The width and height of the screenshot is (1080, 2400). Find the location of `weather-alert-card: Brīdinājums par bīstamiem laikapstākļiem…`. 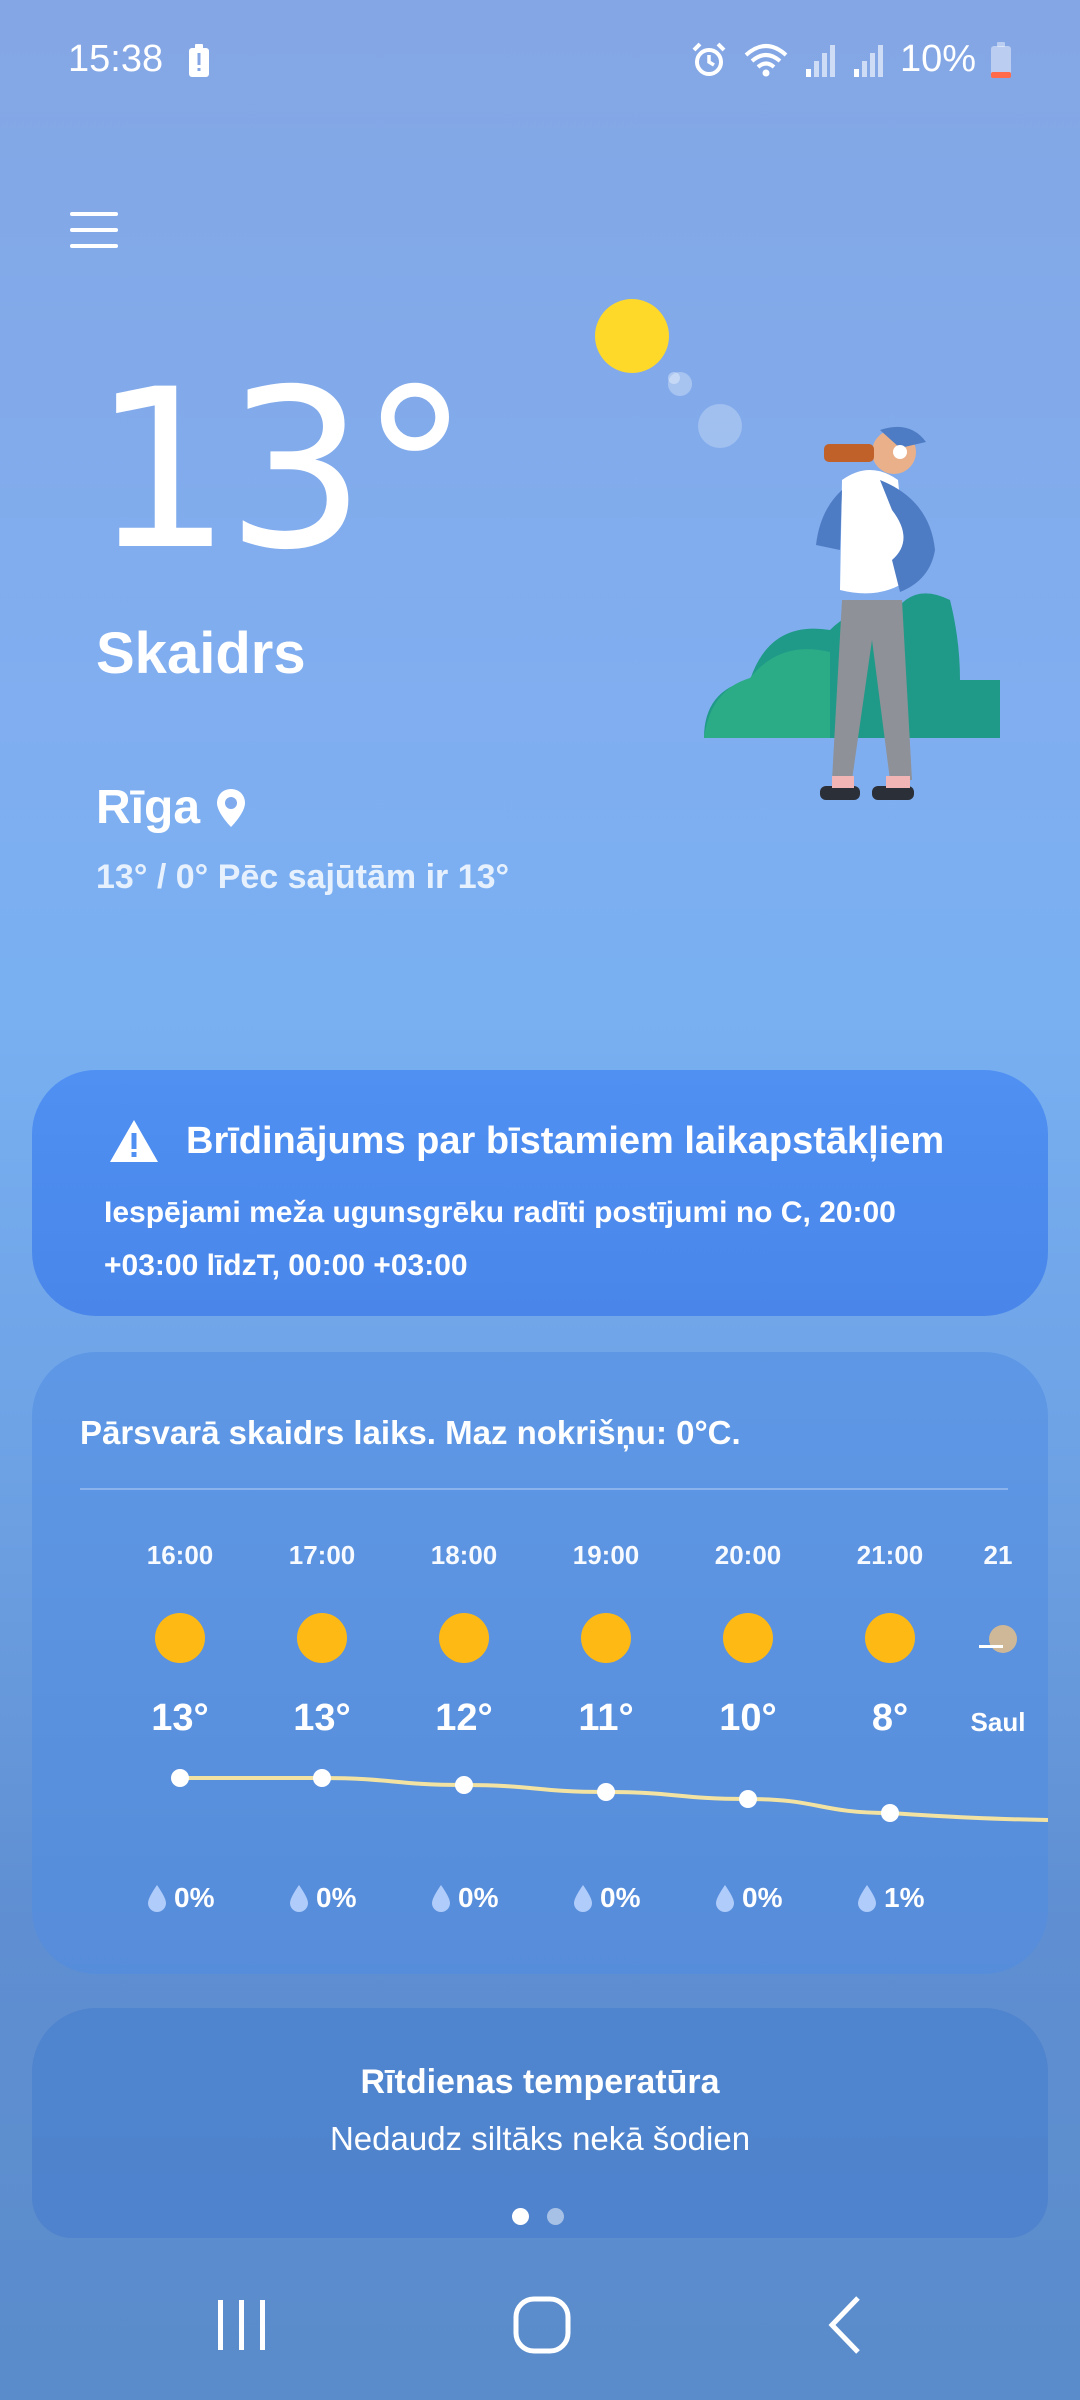

weather-alert-card: Brīdinājums par bīstamiem laikapstākļiem… is located at coordinates (540, 1193).